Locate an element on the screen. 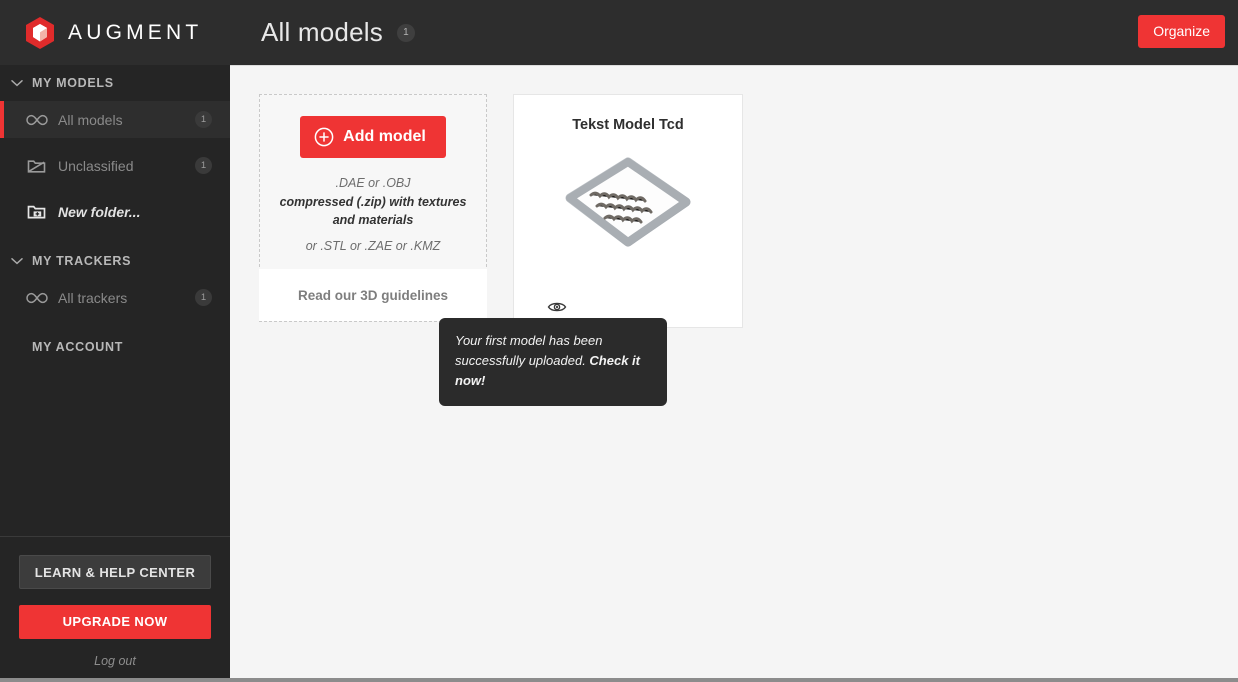 The width and height of the screenshot is (1238, 682). sidebar-section-my-account: MY ACCOUNT is located at coordinates (115, 347).